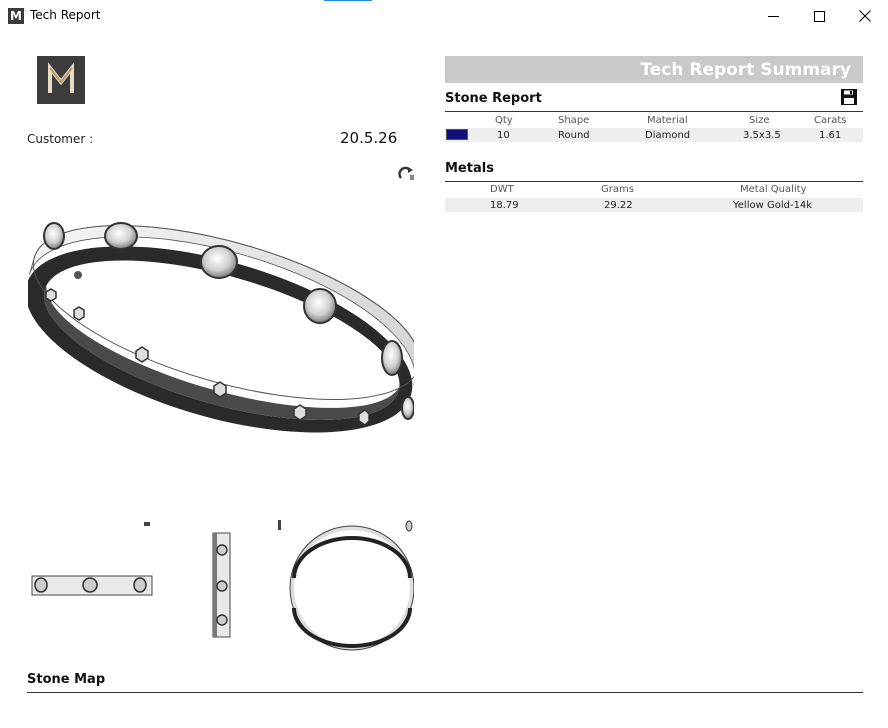 This screenshot has height=728, width=888. What do you see at coordinates (345, 588) in the screenshot?
I see `top-view-thumbnail` at bounding box center [345, 588].